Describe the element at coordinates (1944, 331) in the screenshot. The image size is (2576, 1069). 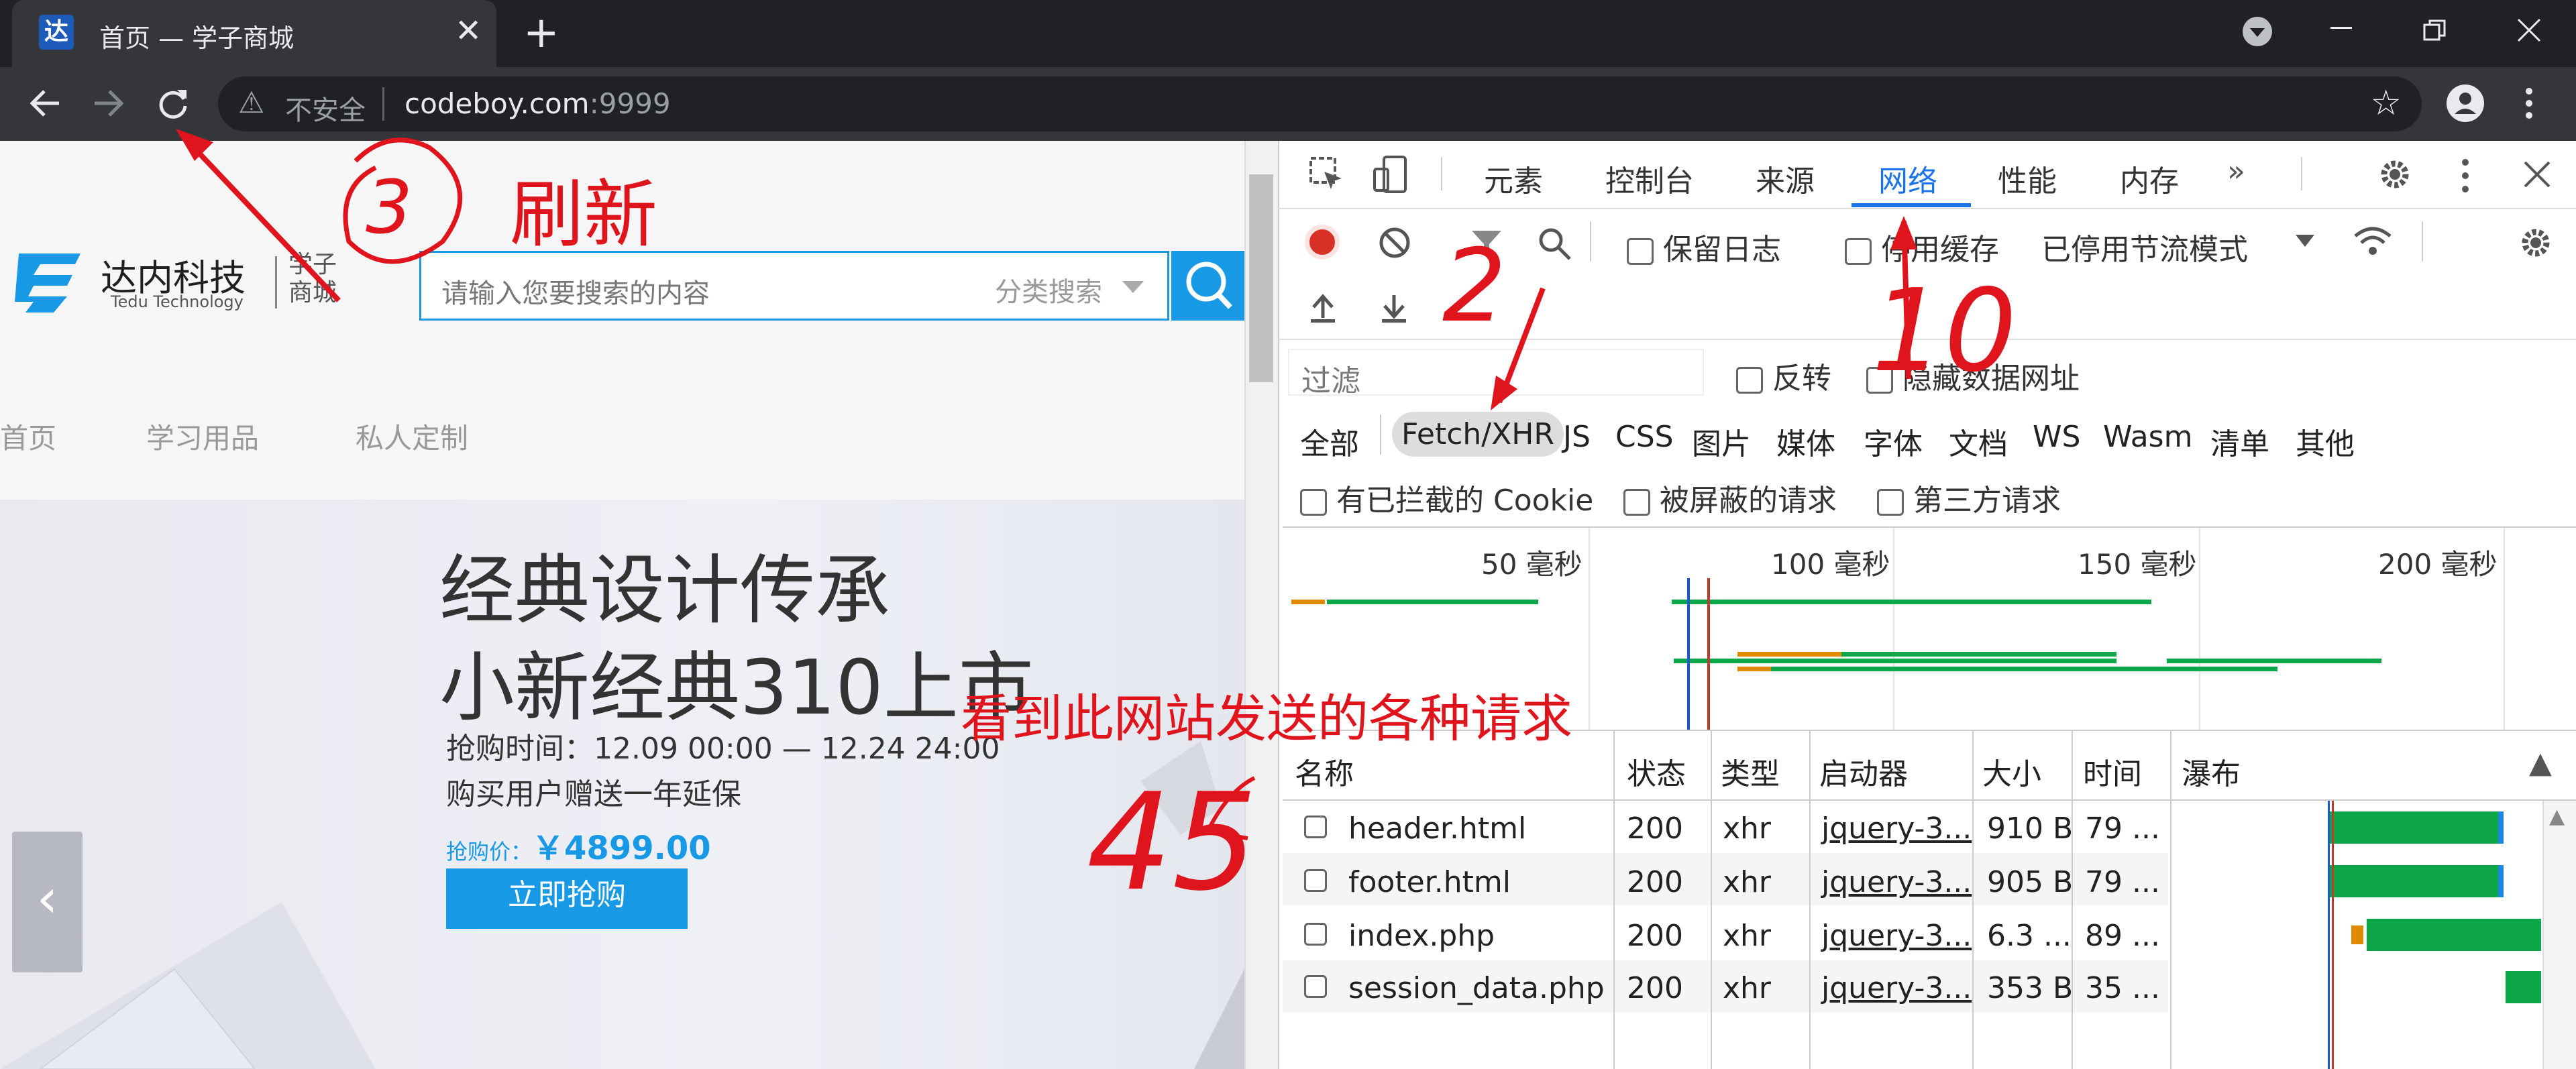
I see `annotation-number-10: 10` at that location.